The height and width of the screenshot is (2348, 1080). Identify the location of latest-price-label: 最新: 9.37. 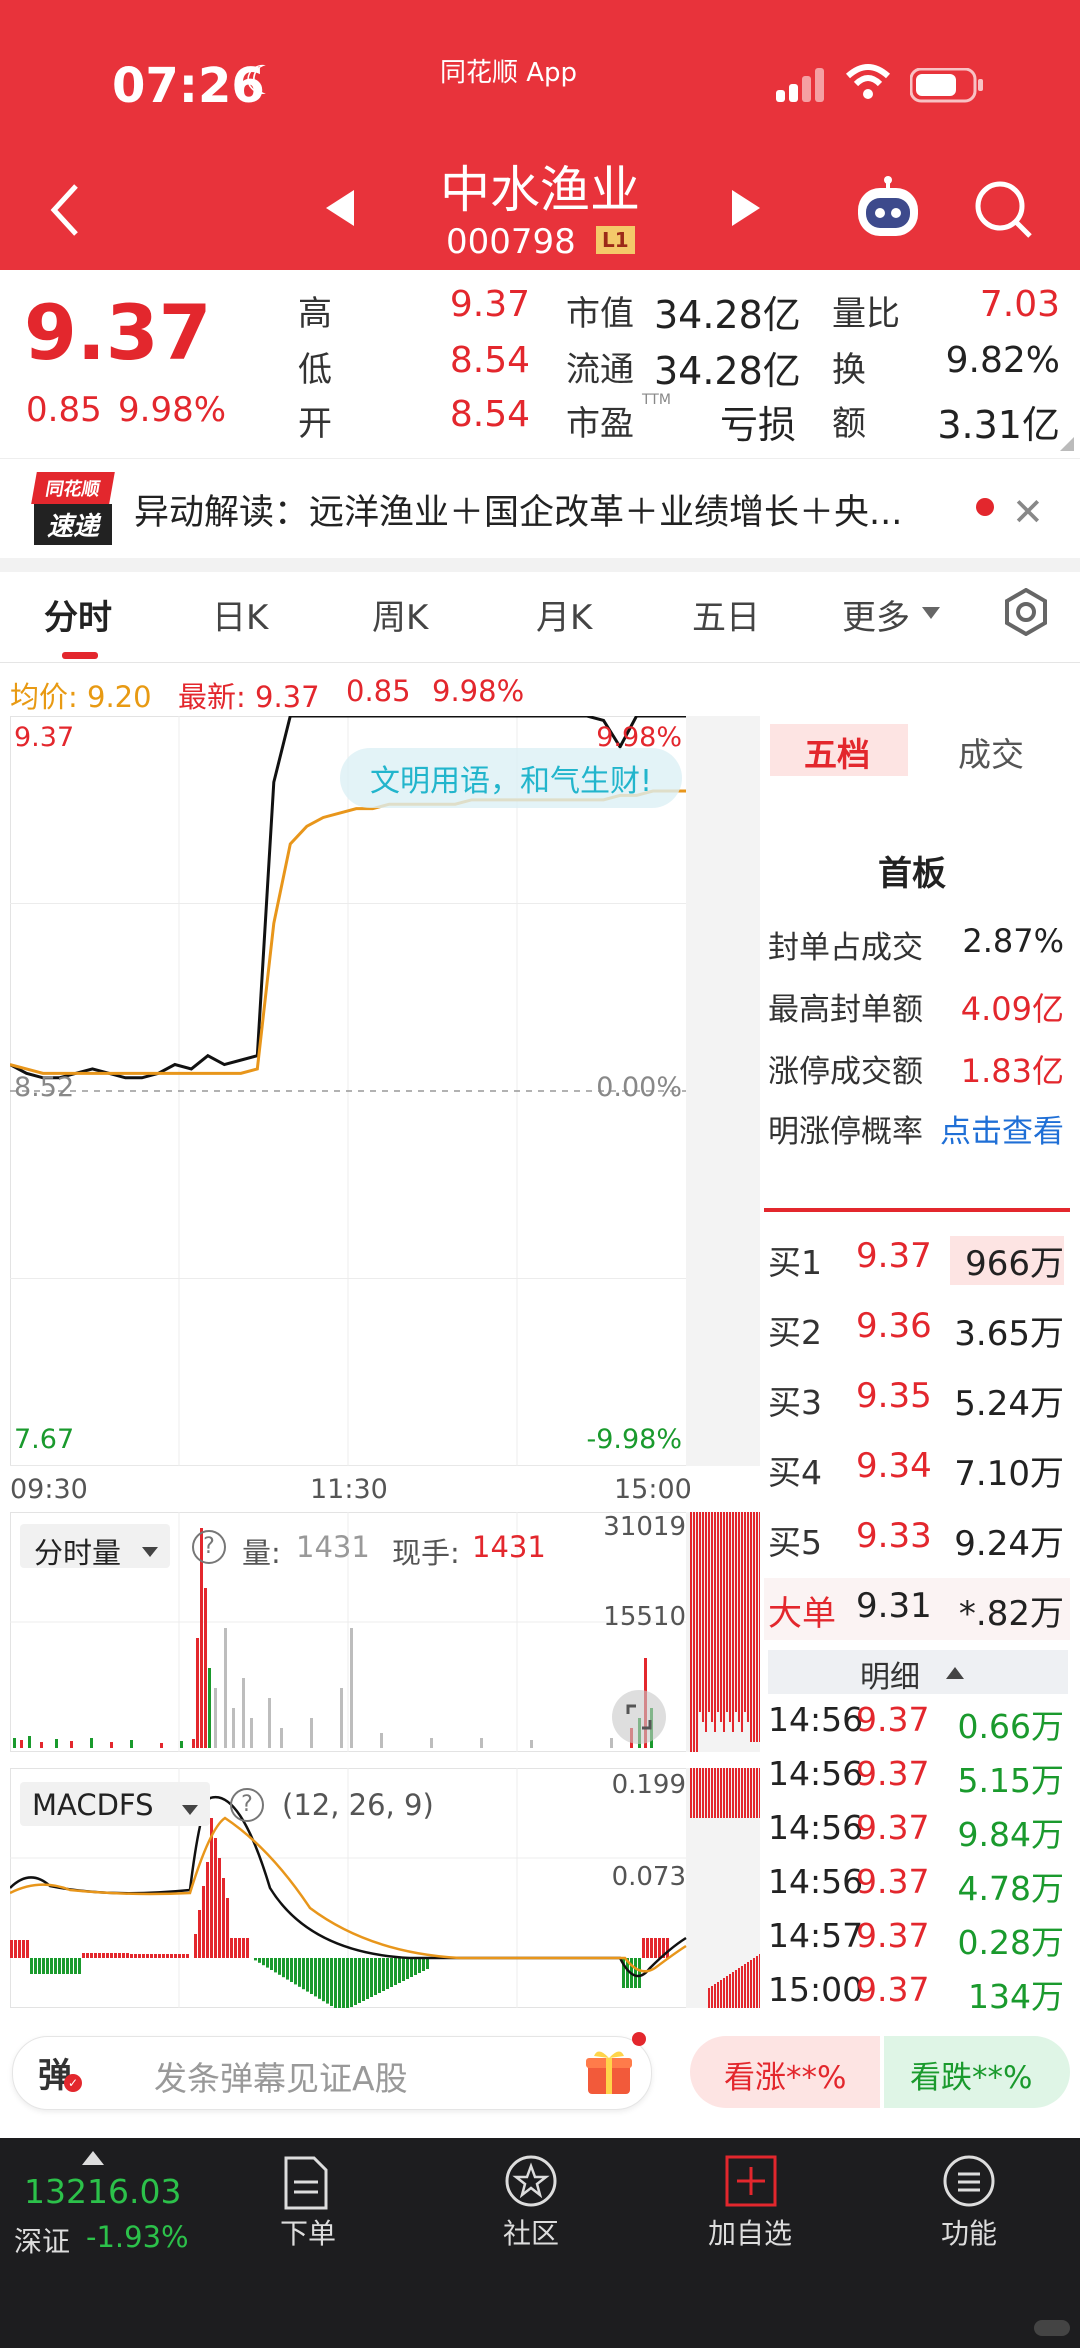
(249, 697).